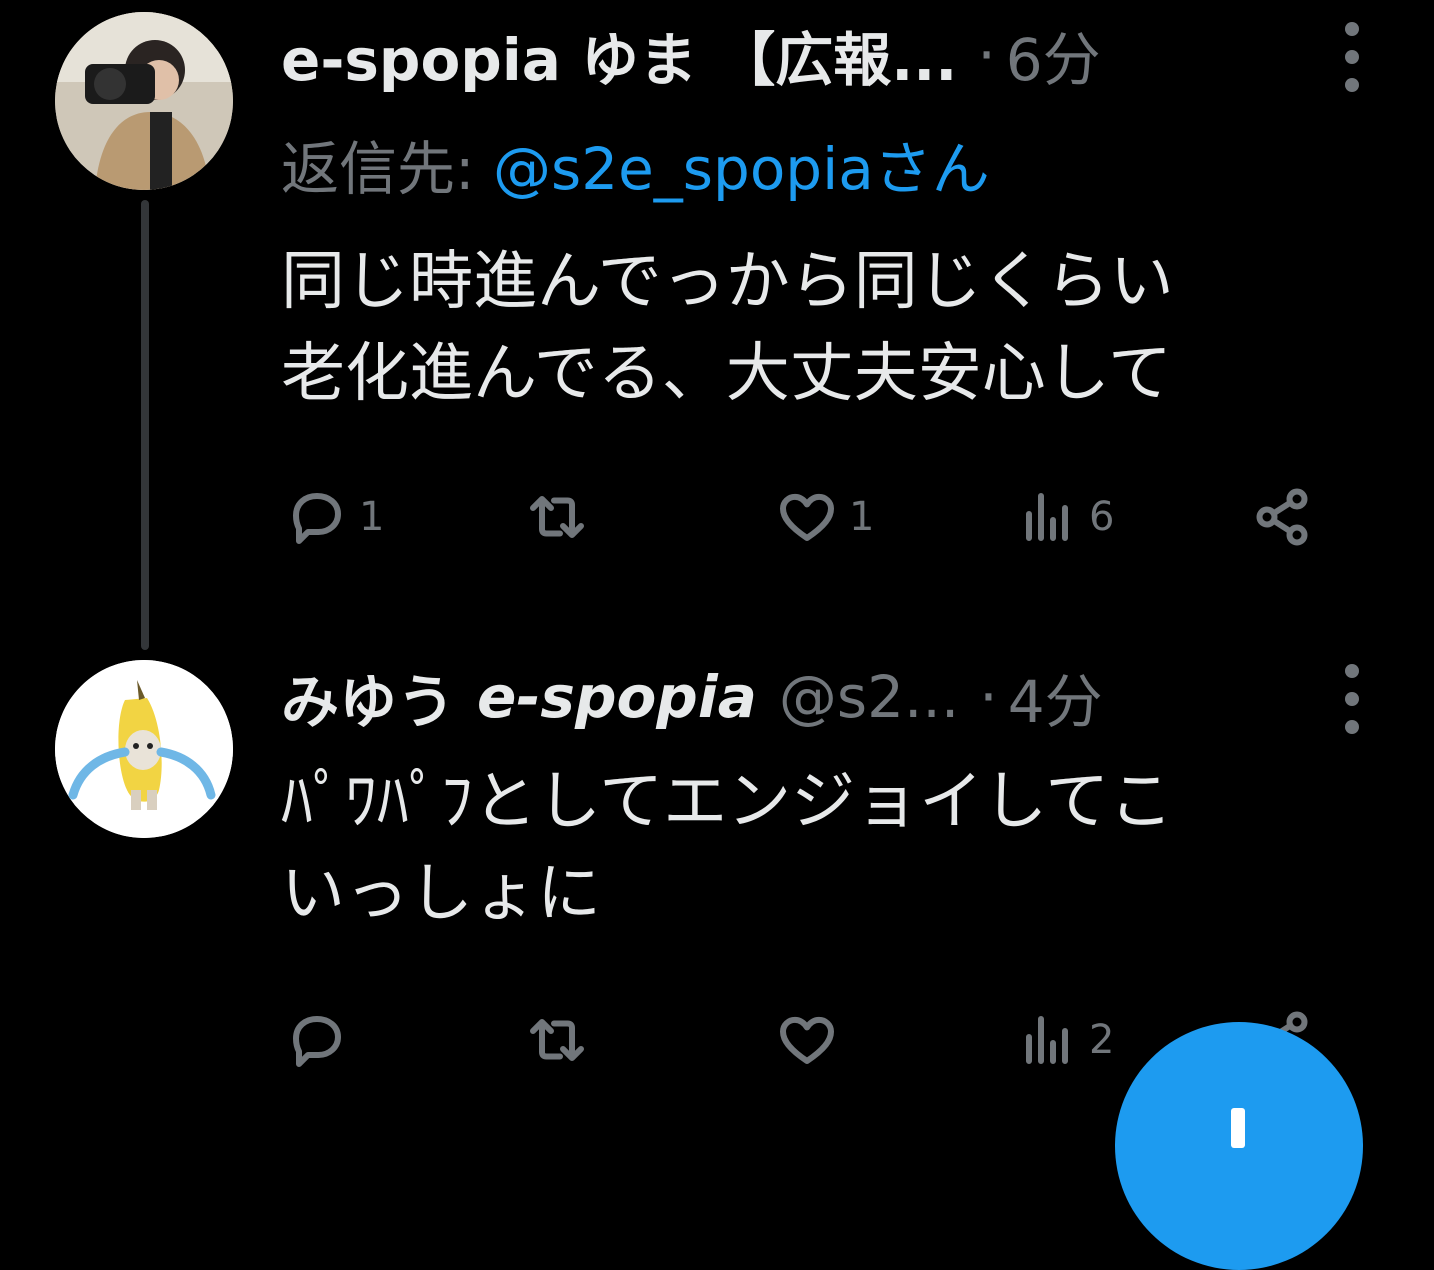  I want to click on views-button: 2, so click(1062, 1040).